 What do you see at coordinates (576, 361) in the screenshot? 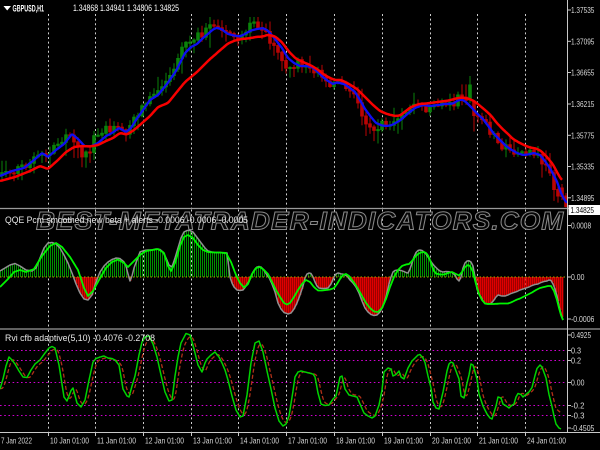
I see `svg-text: 0.2` at bounding box center [576, 361].